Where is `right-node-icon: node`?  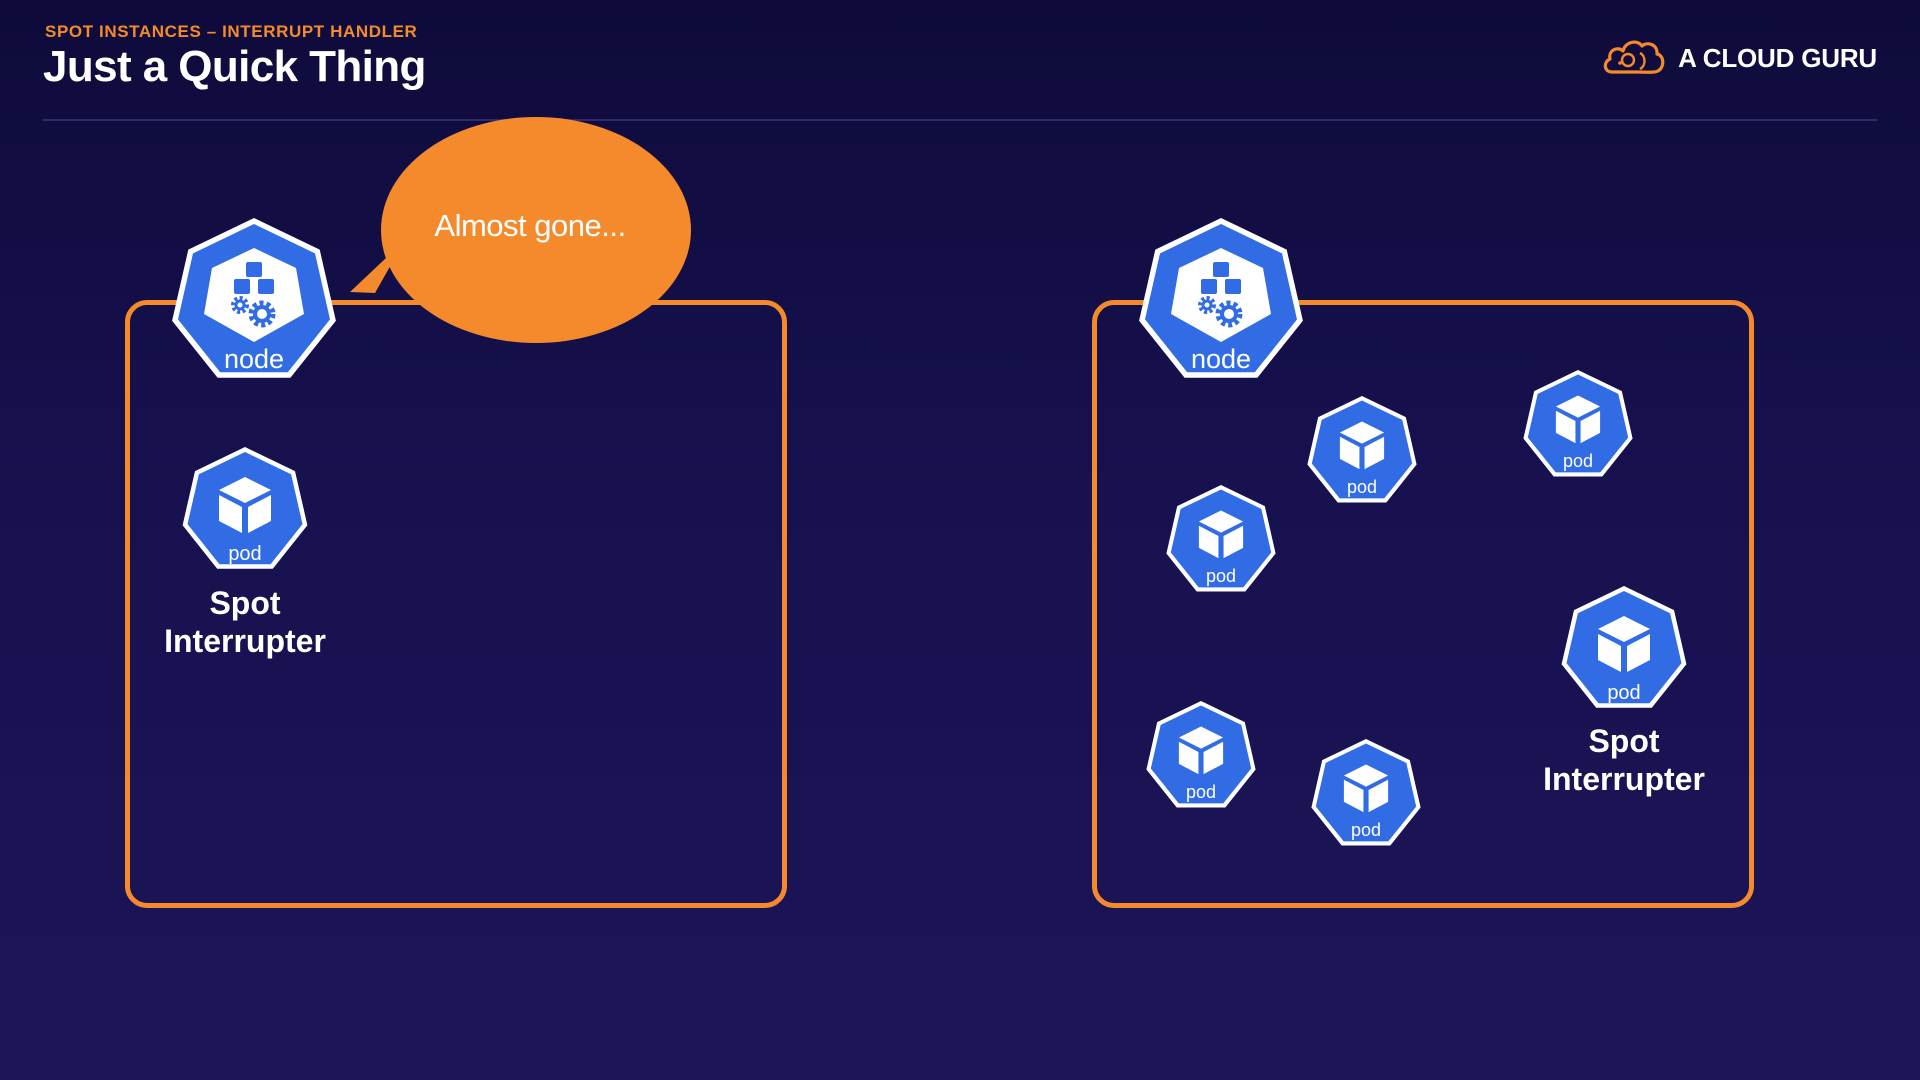
right-node-icon: node is located at coordinates (1221, 302).